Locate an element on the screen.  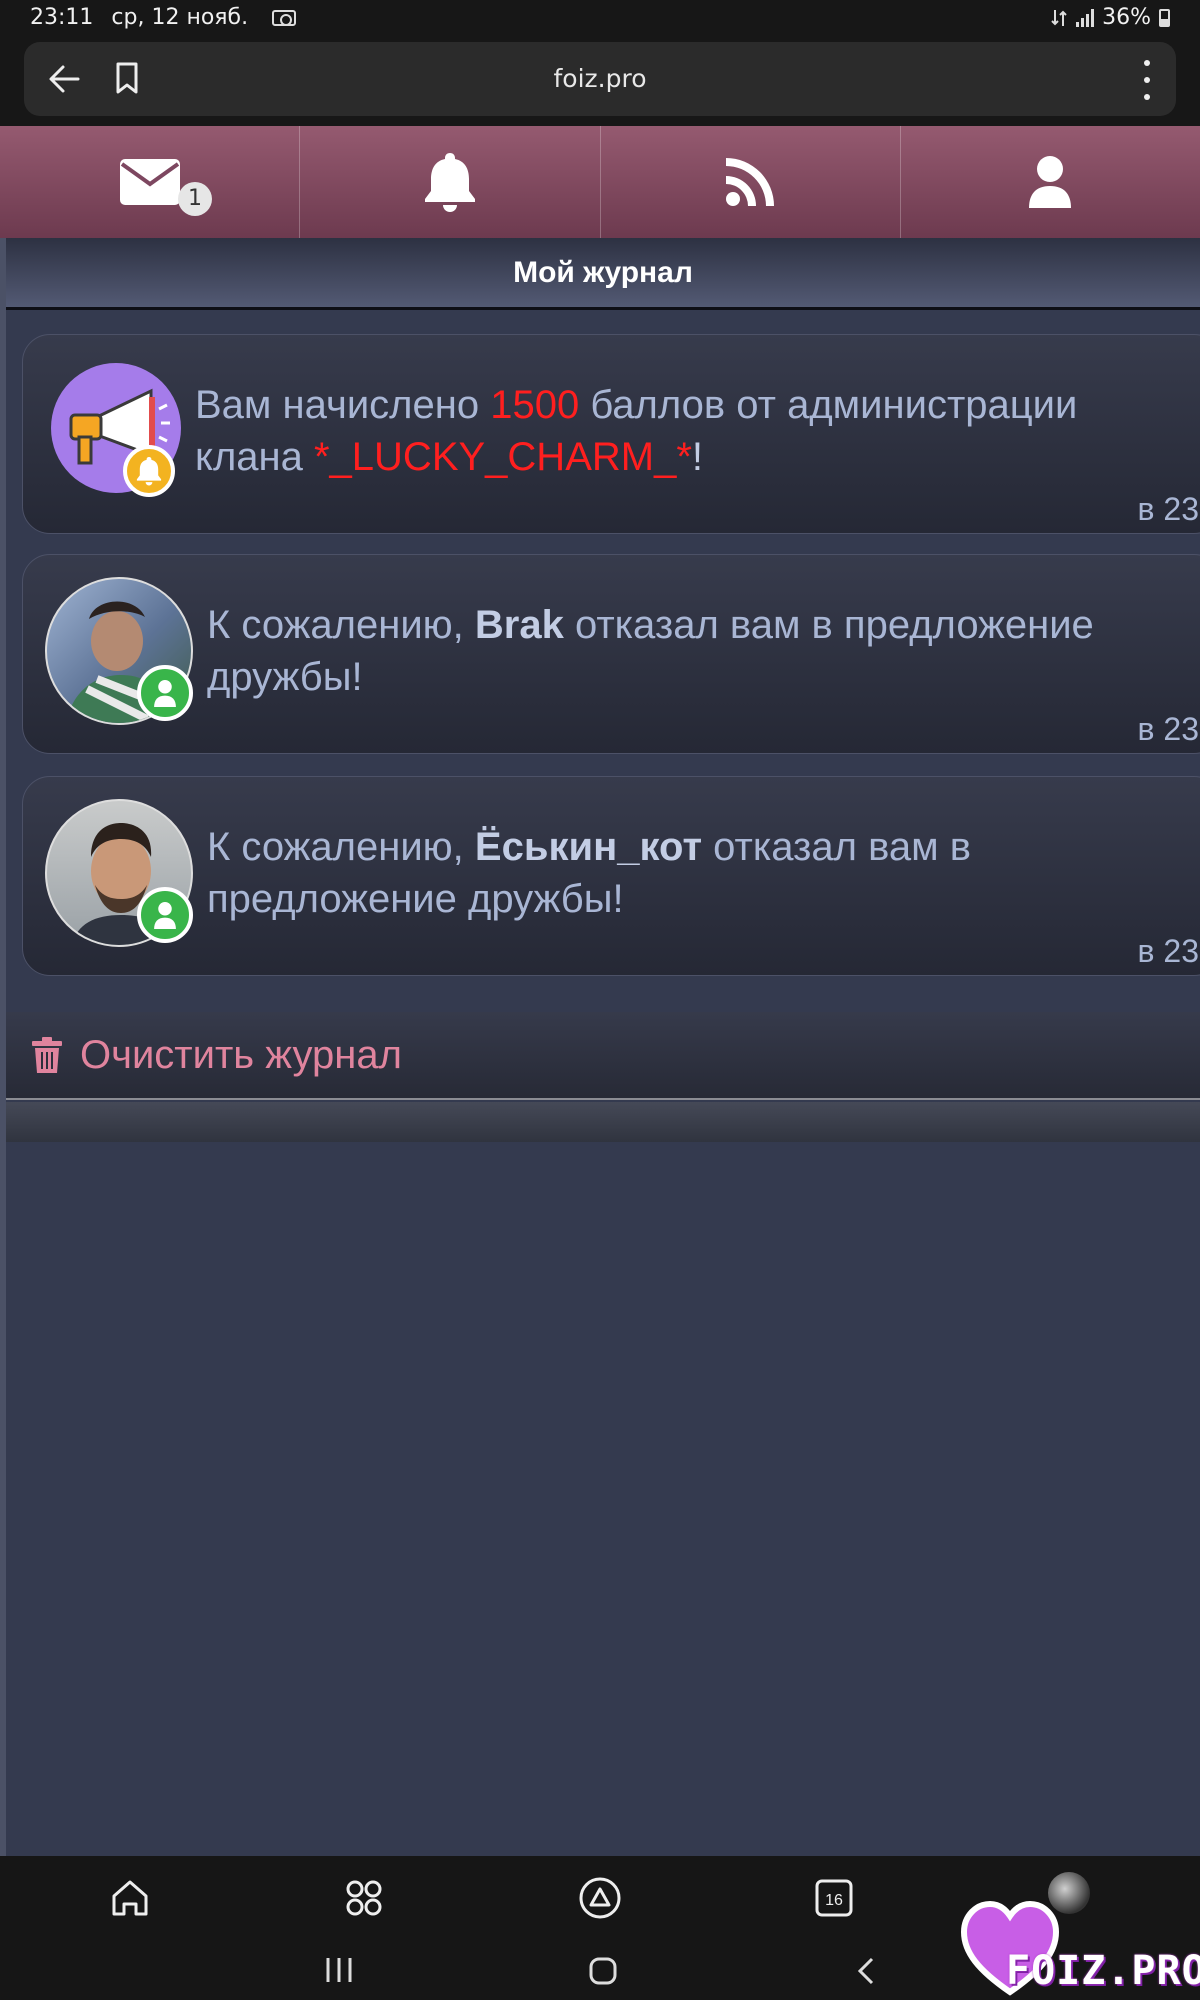
calendar-icon: 16 is located at coordinates (834, 1898).